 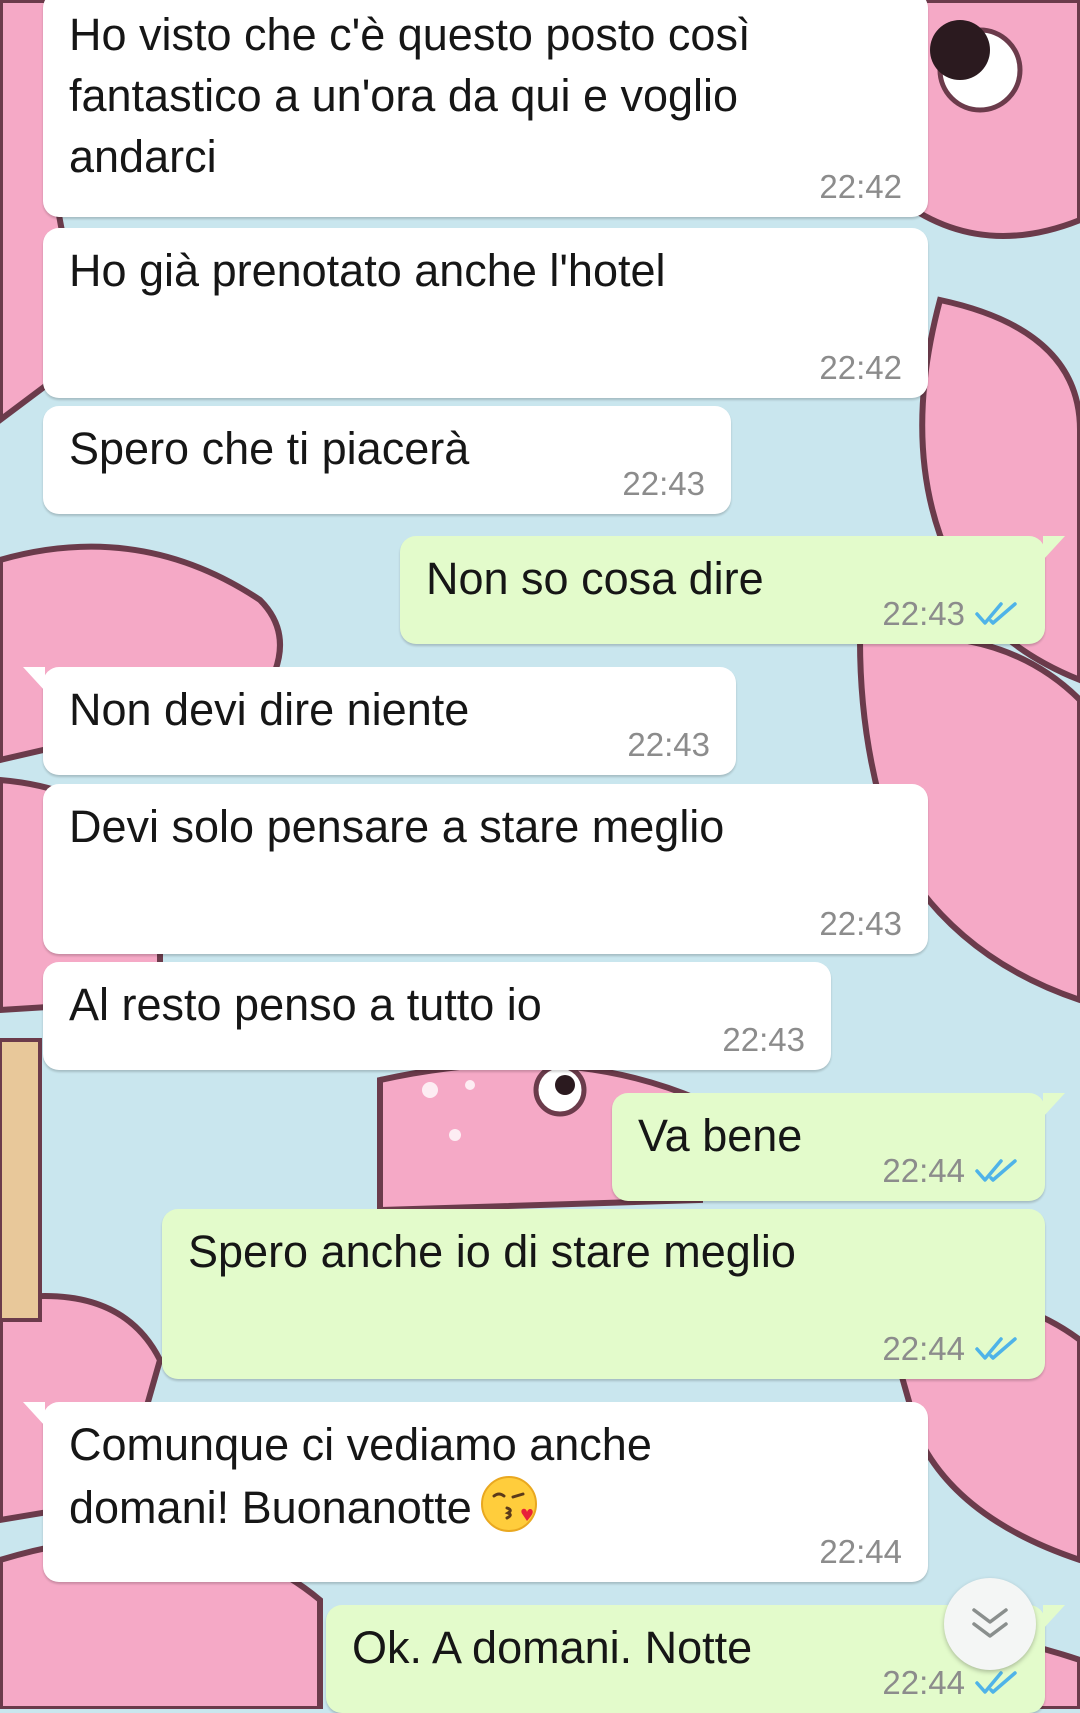 What do you see at coordinates (492, 1251) in the screenshot?
I see `message-text: Spero anche io di stare meglio` at bounding box center [492, 1251].